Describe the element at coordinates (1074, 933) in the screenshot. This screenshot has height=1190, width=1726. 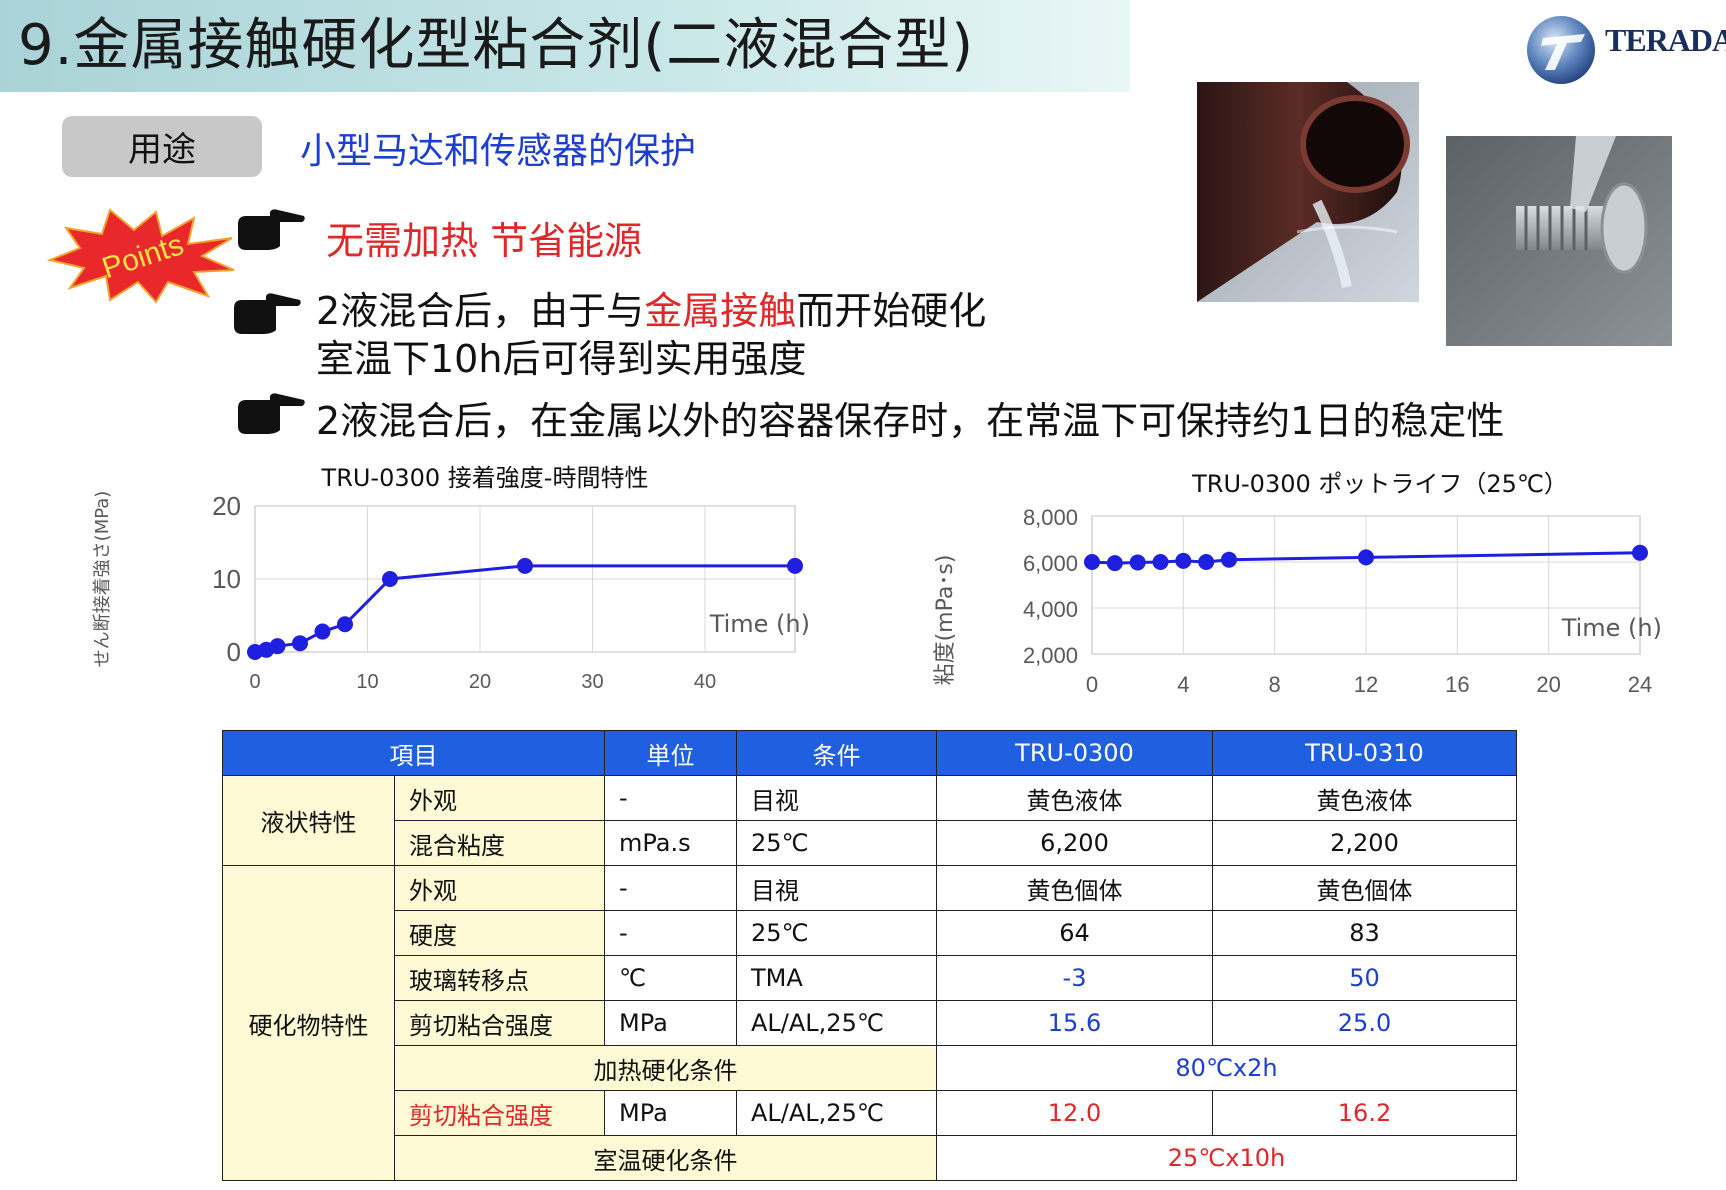
I see `cell: 64` at that location.